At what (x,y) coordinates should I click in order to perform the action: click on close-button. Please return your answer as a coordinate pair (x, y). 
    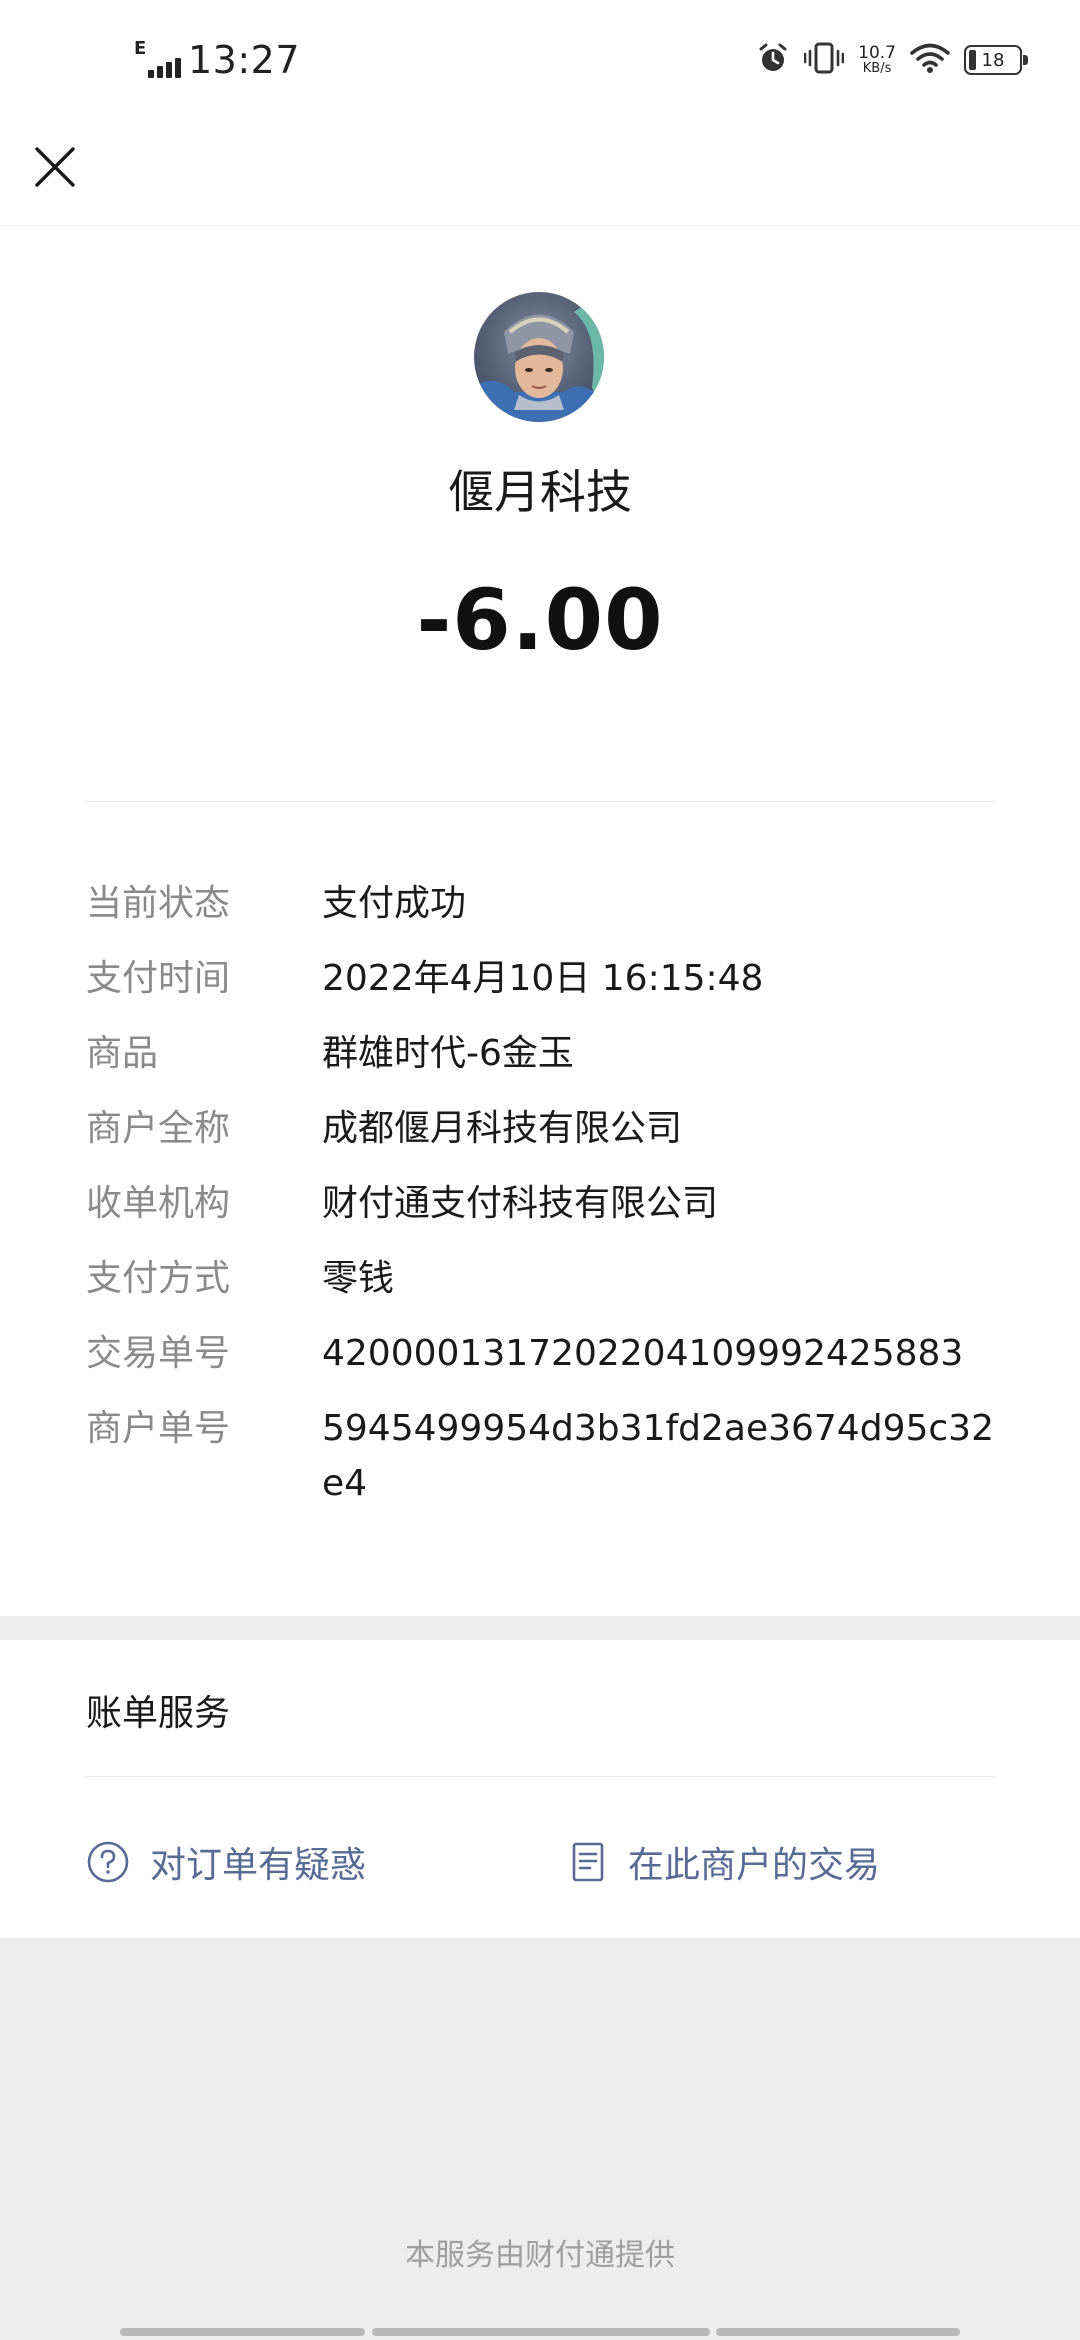
    Looking at the image, I should click on (55, 167).